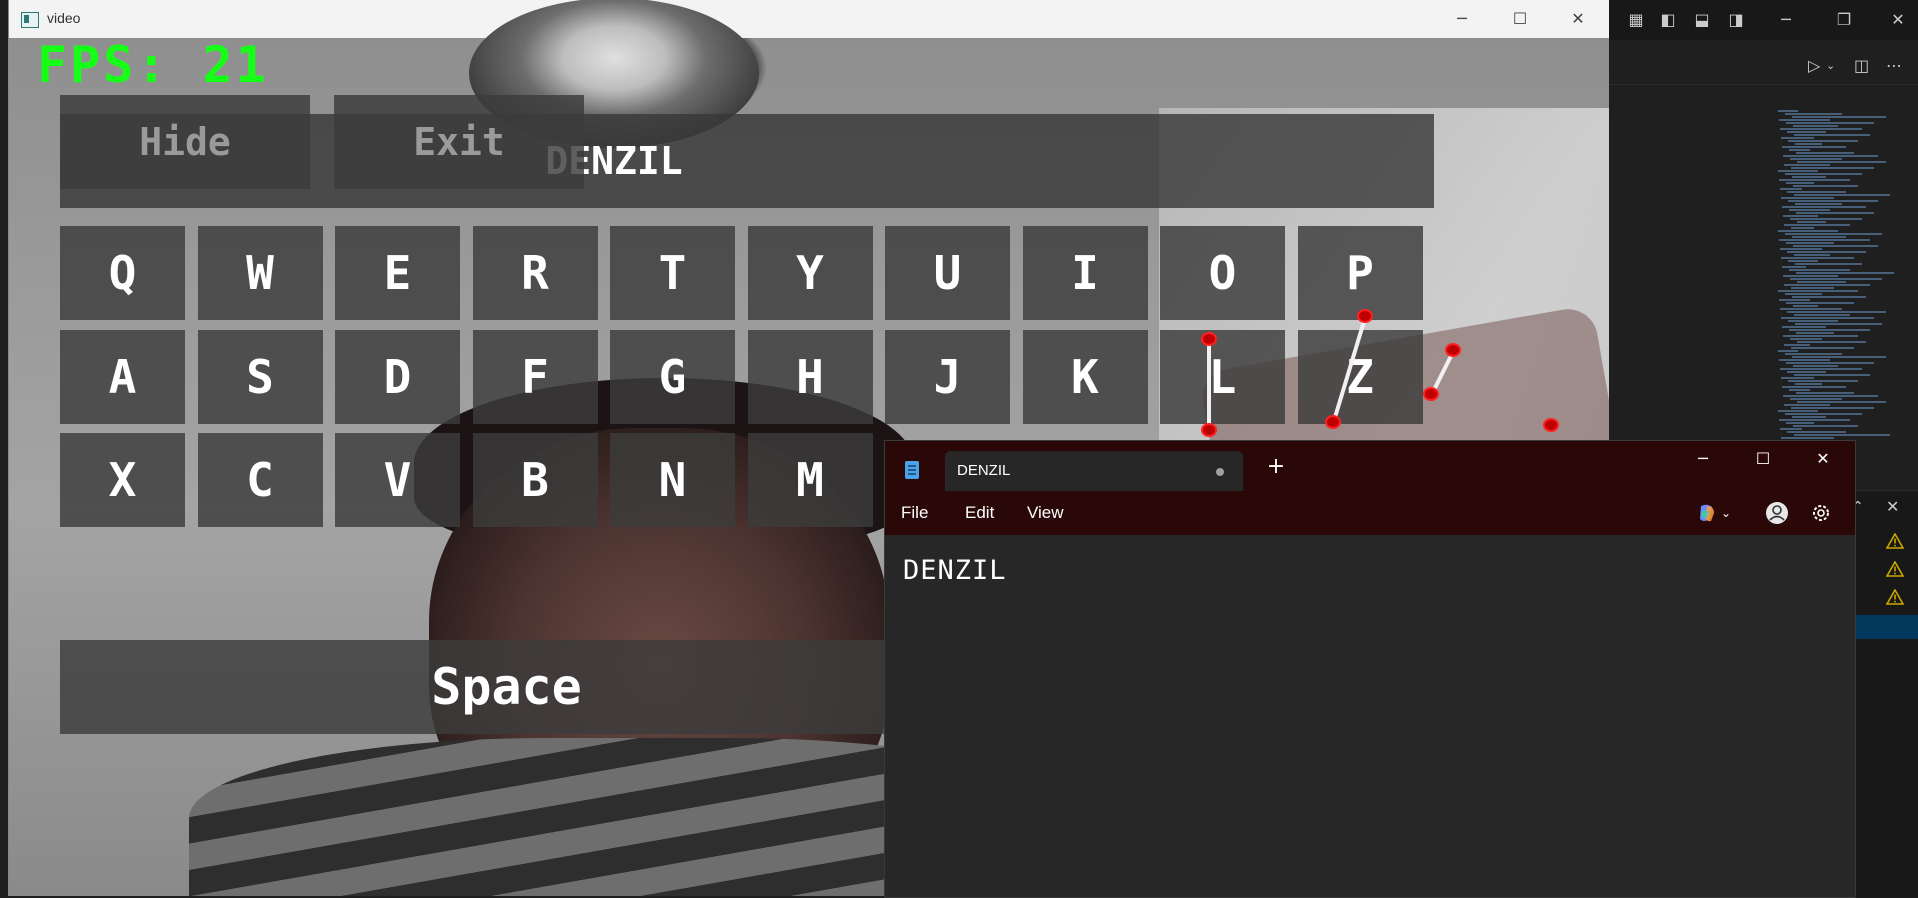 This screenshot has height=898, width=1918. I want to click on play-icon: ▷, so click(1814, 66).